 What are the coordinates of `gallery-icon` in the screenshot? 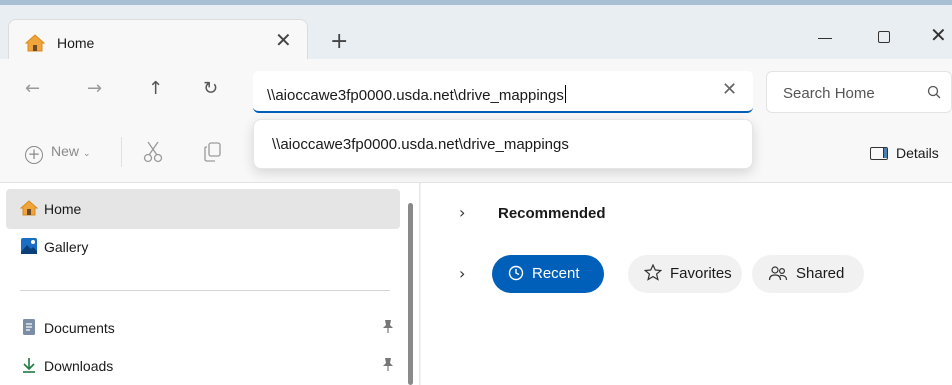 It's located at (29, 246).